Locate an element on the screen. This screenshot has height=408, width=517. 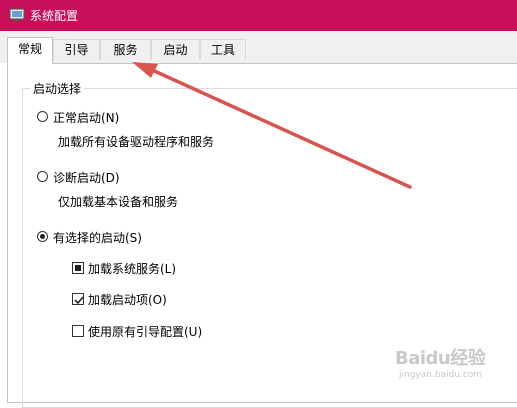
tab-boot: 引导 is located at coordinates (76, 49).